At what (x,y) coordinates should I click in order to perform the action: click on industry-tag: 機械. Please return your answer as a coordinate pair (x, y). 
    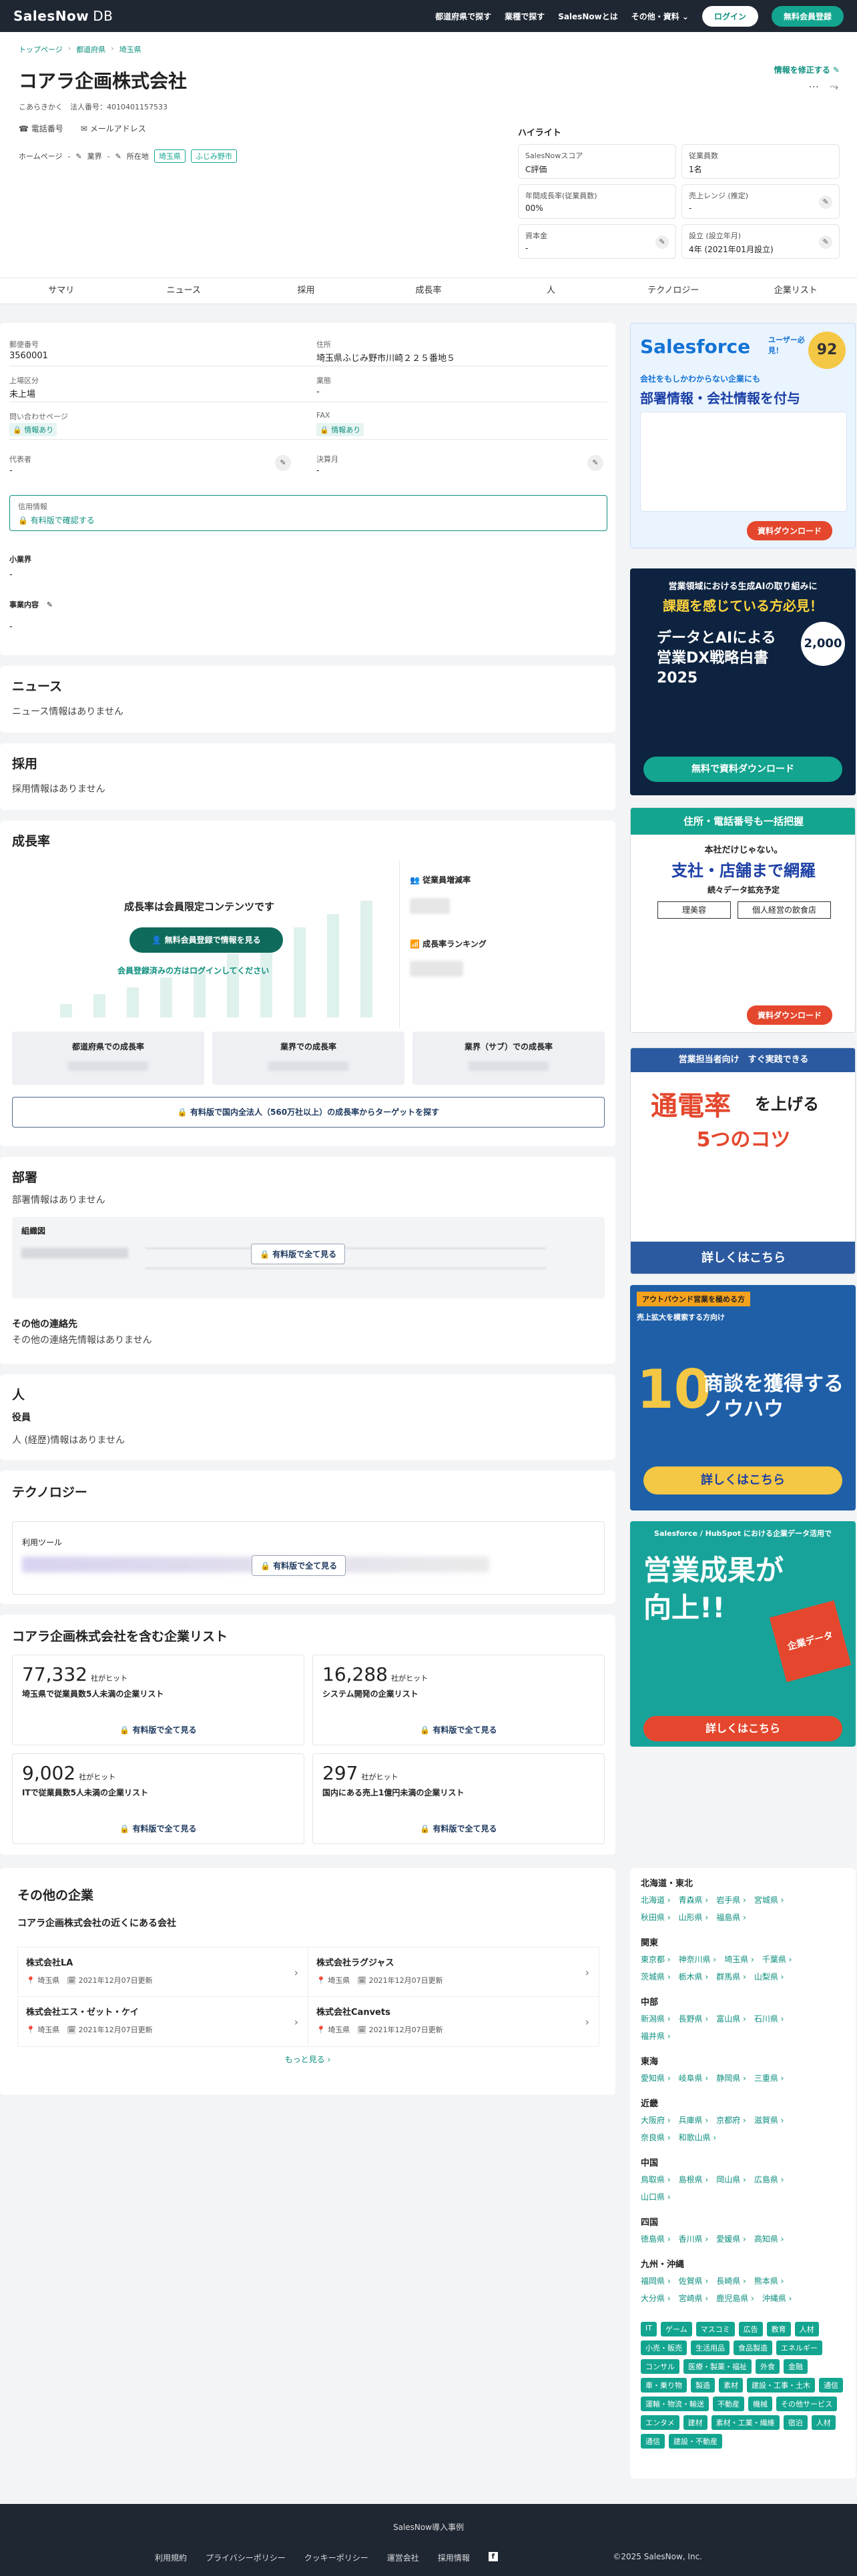
    Looking at the image, I should click on (760, 2404).